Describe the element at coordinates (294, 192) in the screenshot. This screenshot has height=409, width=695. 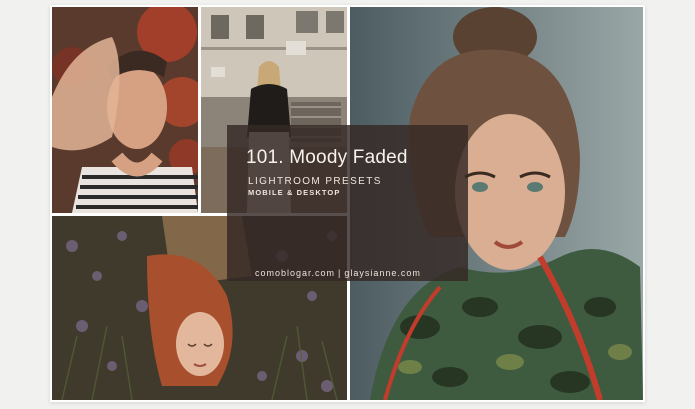
I see `preset-platforms: MOBILE & DESKTOP` at that location.